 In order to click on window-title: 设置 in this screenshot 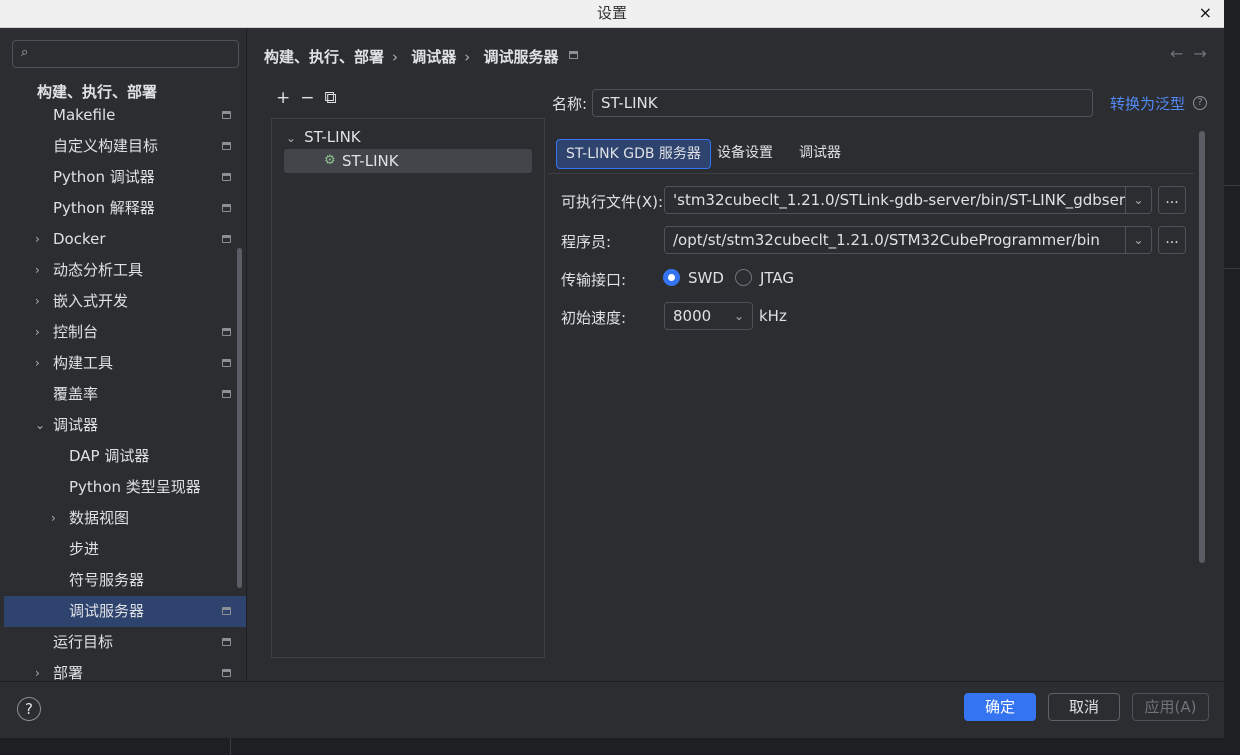, I will do `click(611, 13)`.